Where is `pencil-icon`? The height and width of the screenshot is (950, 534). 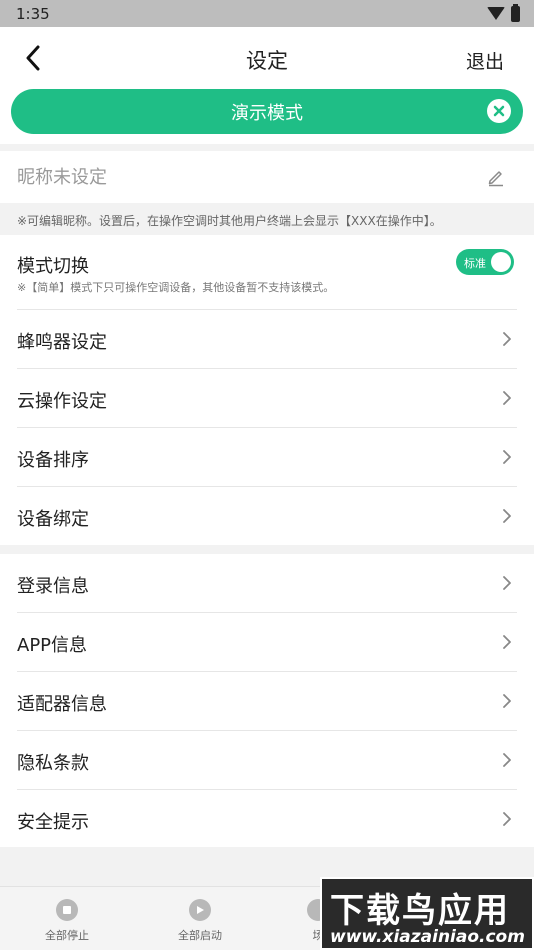 pencil-icon is located at coordinates (495, 179).